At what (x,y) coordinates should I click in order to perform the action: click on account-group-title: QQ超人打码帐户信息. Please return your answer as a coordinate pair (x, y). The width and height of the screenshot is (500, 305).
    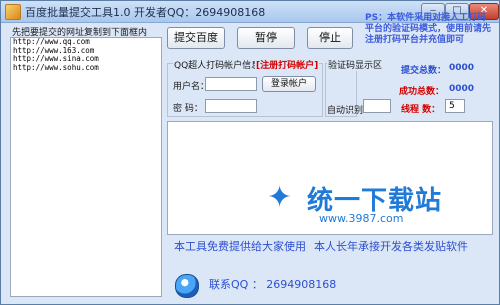
    Looking at the image, I should click on (217, 64).